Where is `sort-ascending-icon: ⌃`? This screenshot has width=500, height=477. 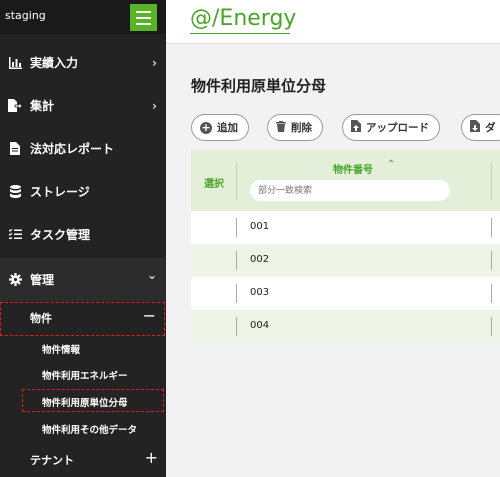
sort-ascending-icon: ⌃ is located at coordinates (391, 164).